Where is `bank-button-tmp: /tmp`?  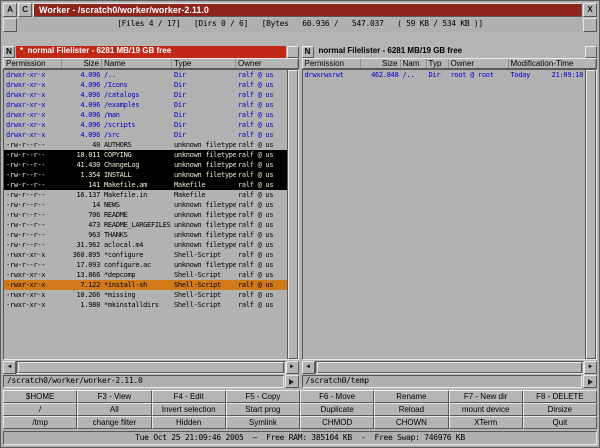
bank-button-tmp: /tmp is located at coordinates (40, 422).